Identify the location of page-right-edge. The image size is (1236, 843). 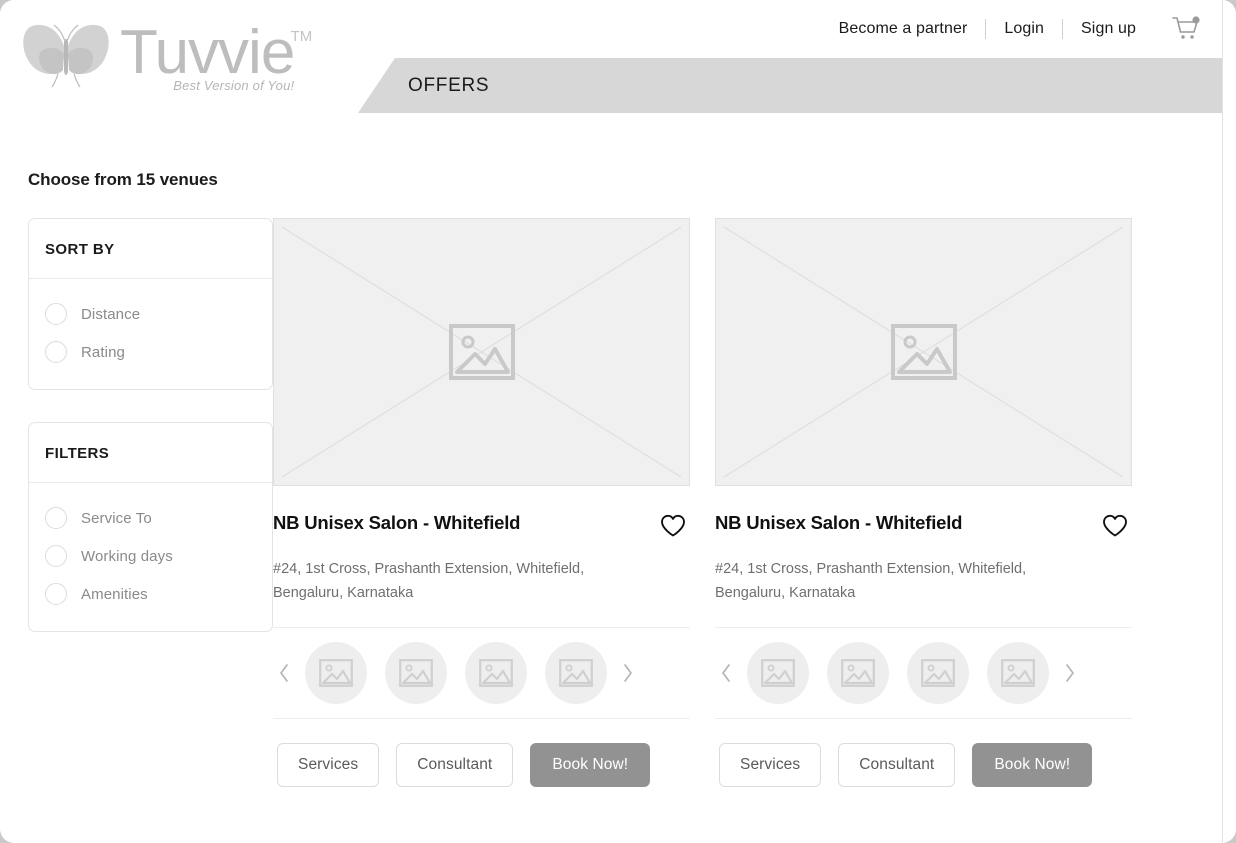
(1229, 421).